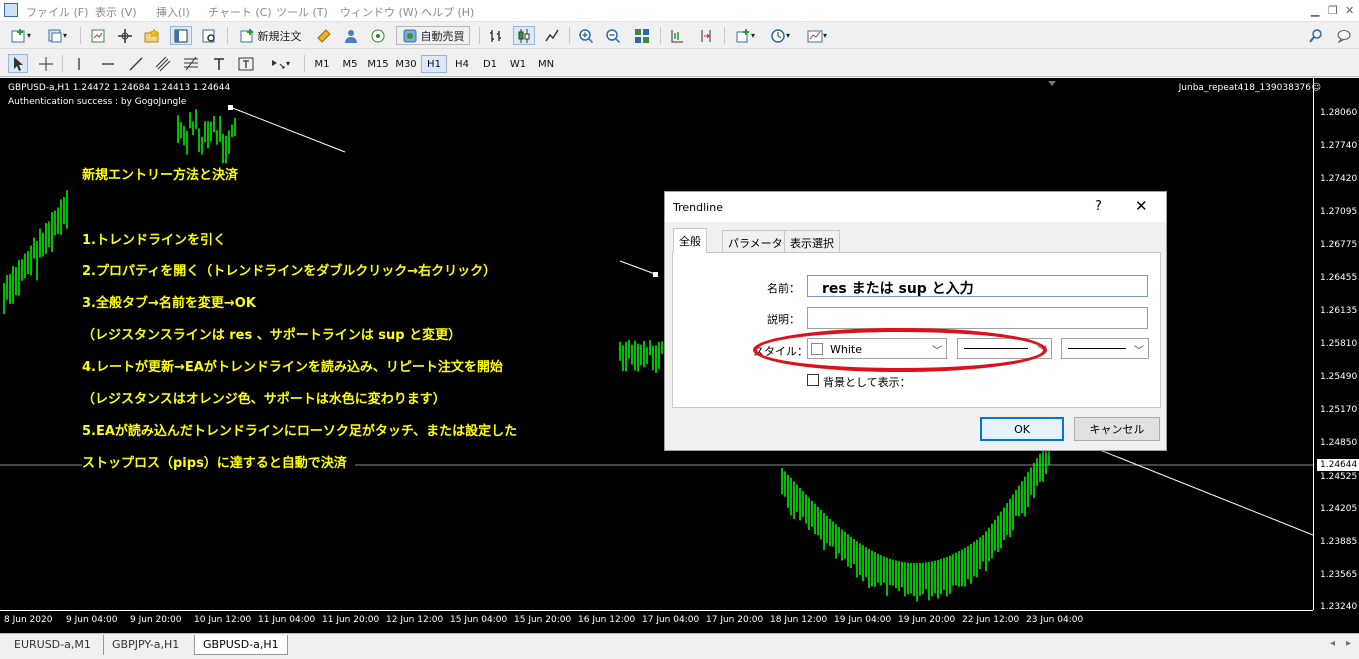  Describe the element at coordinates (1105, 348) in the screenshot. I see `line-width-select: ﹀` at that location.